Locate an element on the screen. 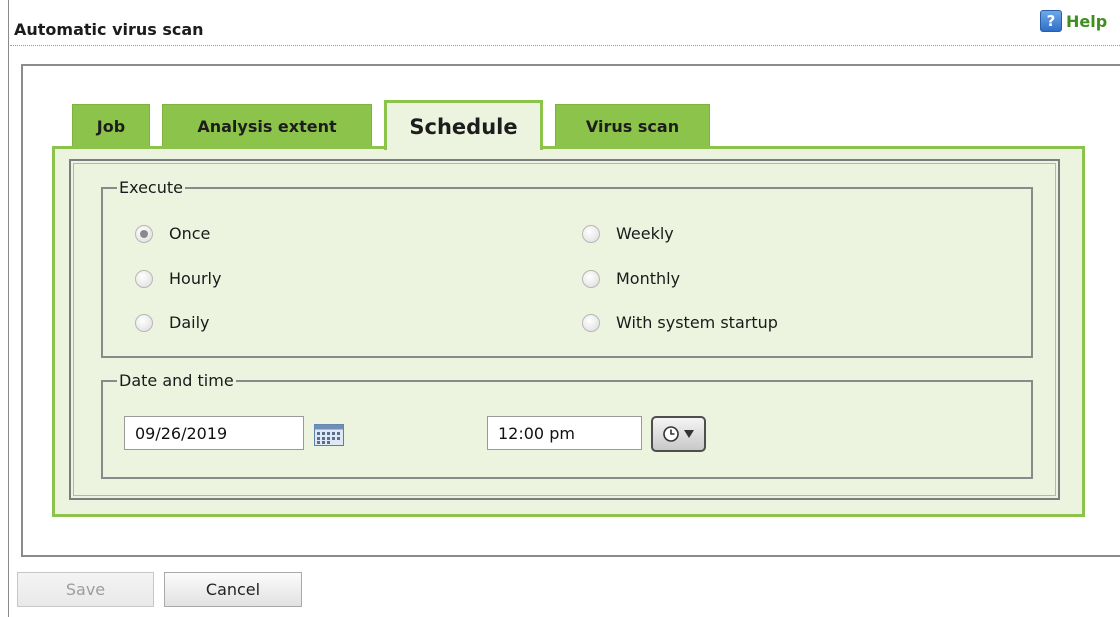 Image resolution: width=1120 pixels, height=617 pixels. radio-daily: Daily is located at coordinates (172, 322).